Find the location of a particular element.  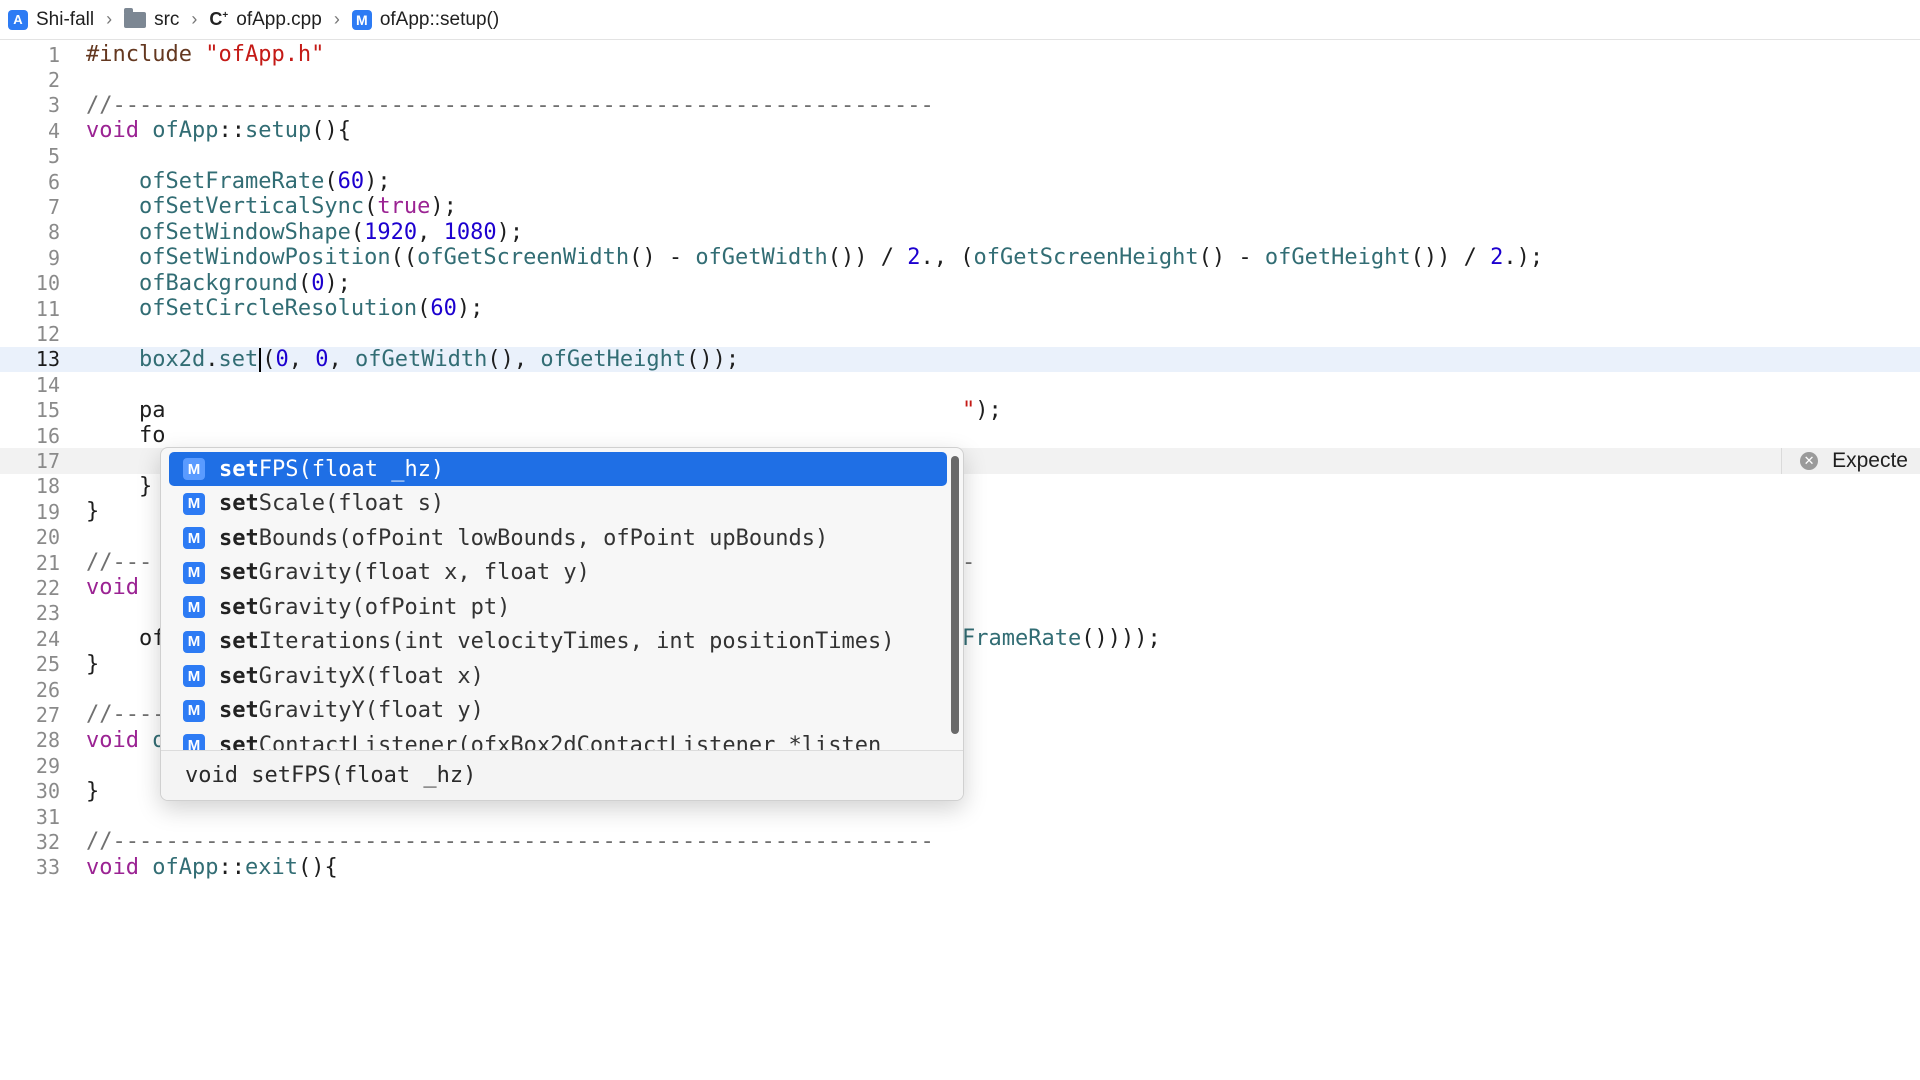

code-text: of is located at coordinates (126, 639).